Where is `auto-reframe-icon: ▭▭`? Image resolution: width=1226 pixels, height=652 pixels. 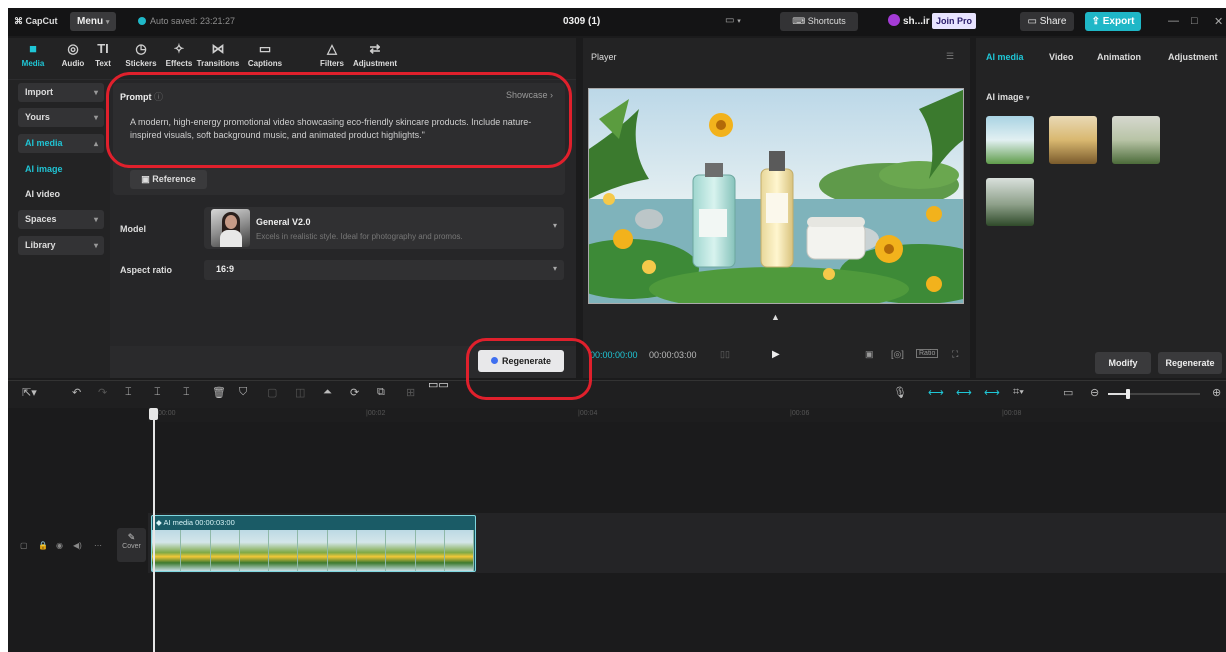 auto-reframe-icon: ▭▭ is located at coordinates (438, 384).